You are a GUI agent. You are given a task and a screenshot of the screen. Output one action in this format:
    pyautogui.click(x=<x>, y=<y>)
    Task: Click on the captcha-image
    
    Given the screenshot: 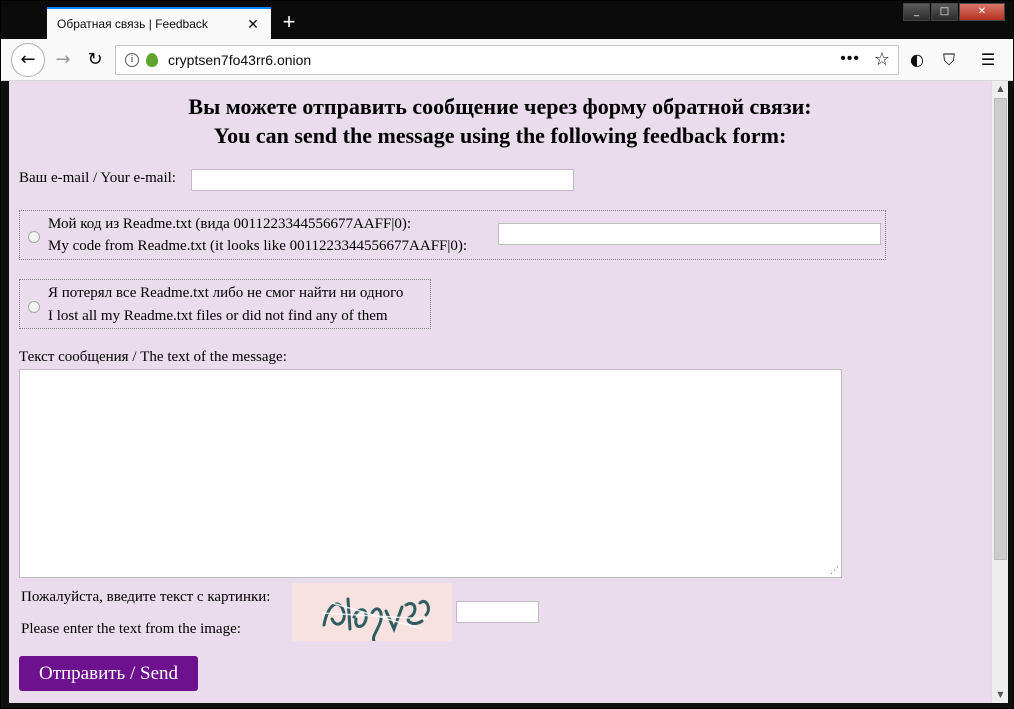 What is the action you would take?
    pyautogui.click(x=372, y=613)
    